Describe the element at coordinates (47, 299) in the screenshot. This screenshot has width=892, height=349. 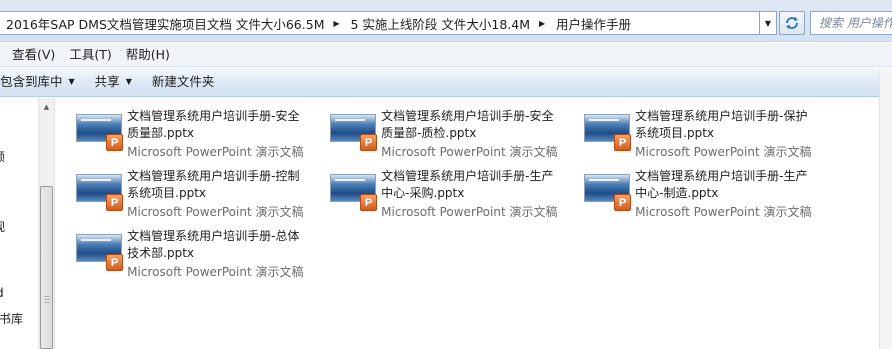
I see `scroll-grip-icon: — — —` at that location.